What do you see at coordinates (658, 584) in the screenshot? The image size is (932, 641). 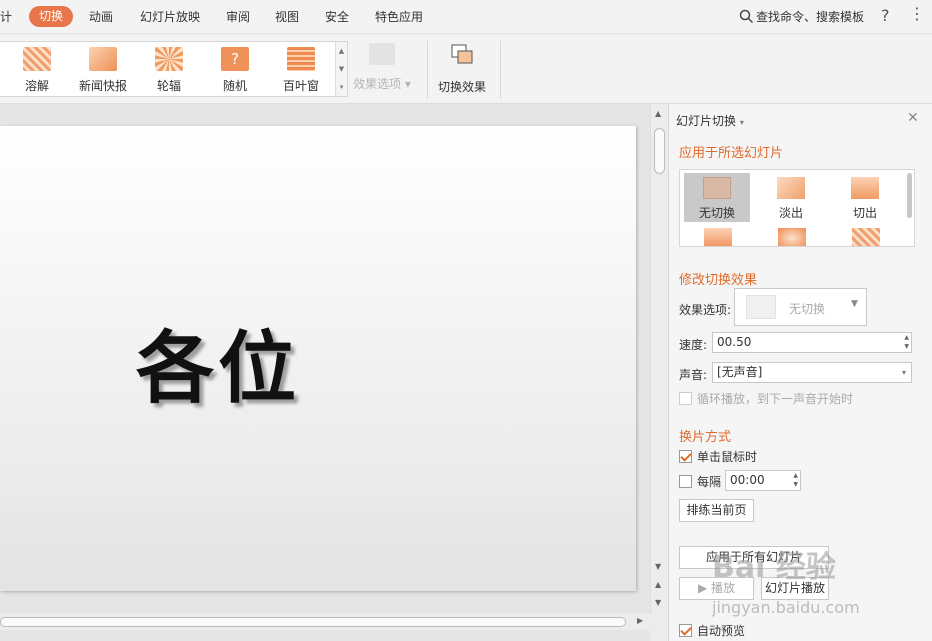 I see `prev-slide-icon: ▲` at bounding box center [658, 584].